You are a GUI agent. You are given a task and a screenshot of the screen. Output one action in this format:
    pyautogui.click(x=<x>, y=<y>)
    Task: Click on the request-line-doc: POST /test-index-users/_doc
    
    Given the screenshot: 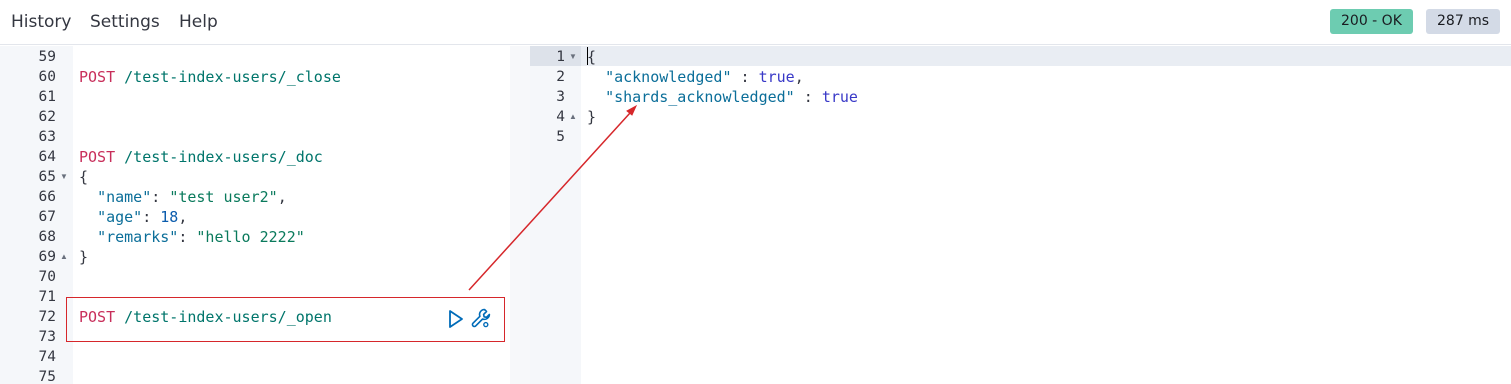 What is the action you would take?
    pyautogui.click(x=201, y=157)
    